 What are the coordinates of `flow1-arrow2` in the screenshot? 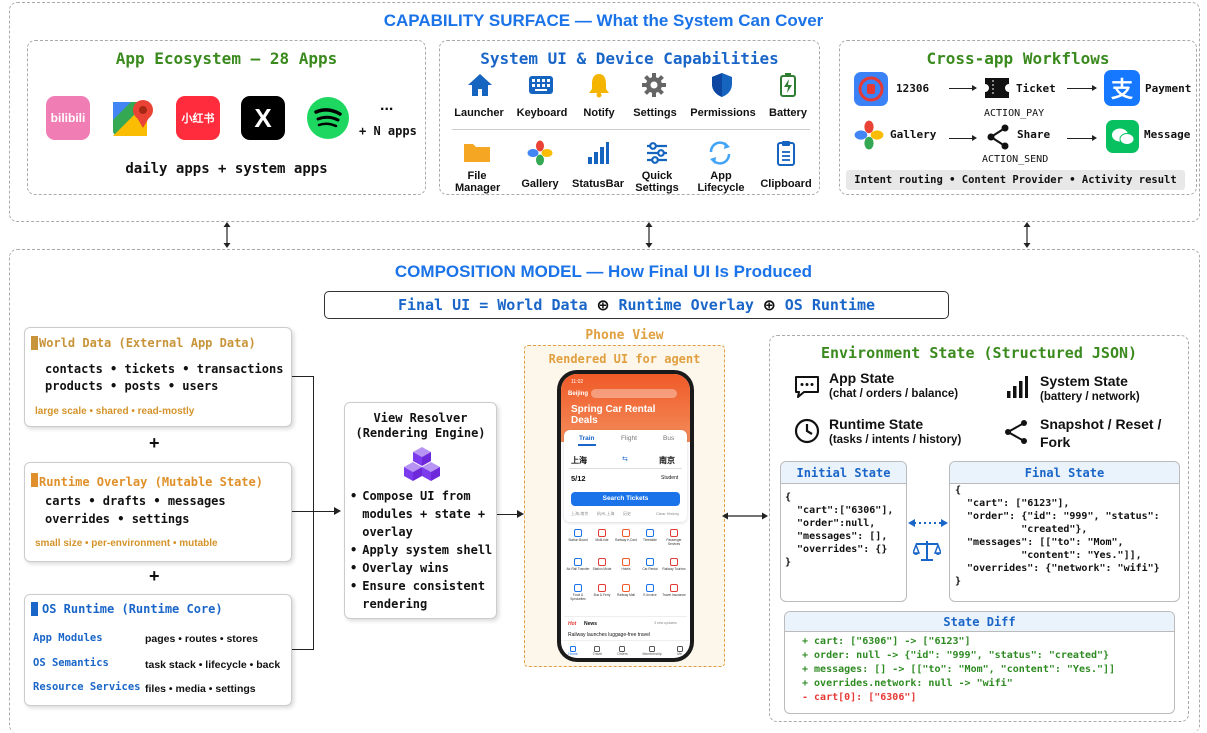 It's located at (1081, 88).